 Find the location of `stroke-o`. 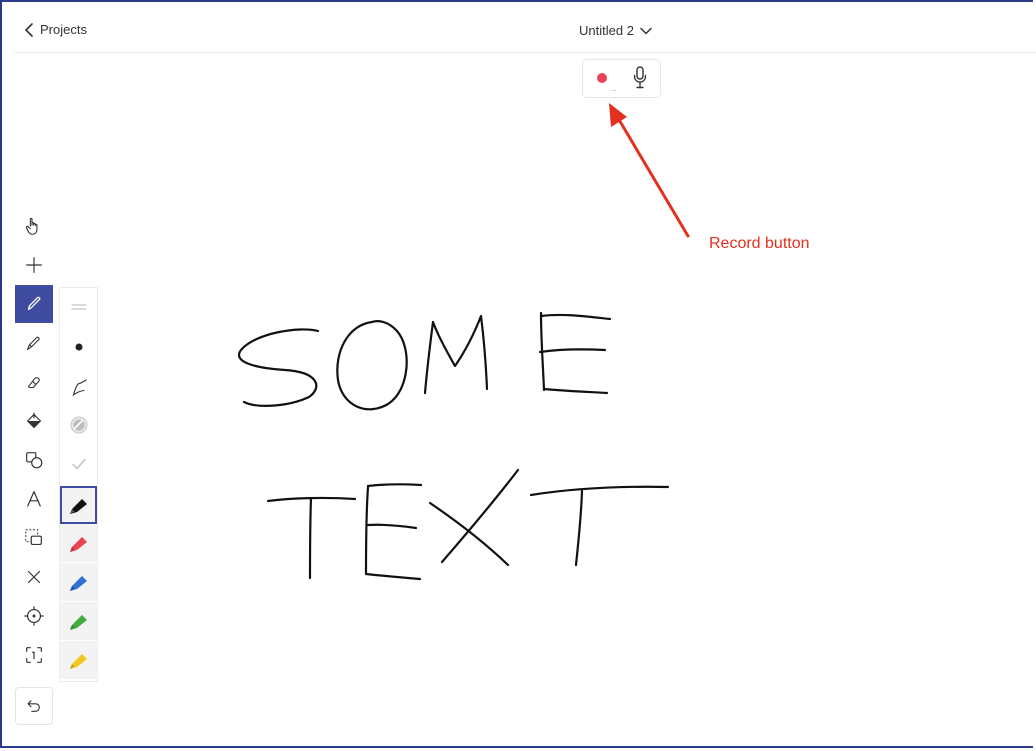

stroke-o is located at coordinates (372, 365).